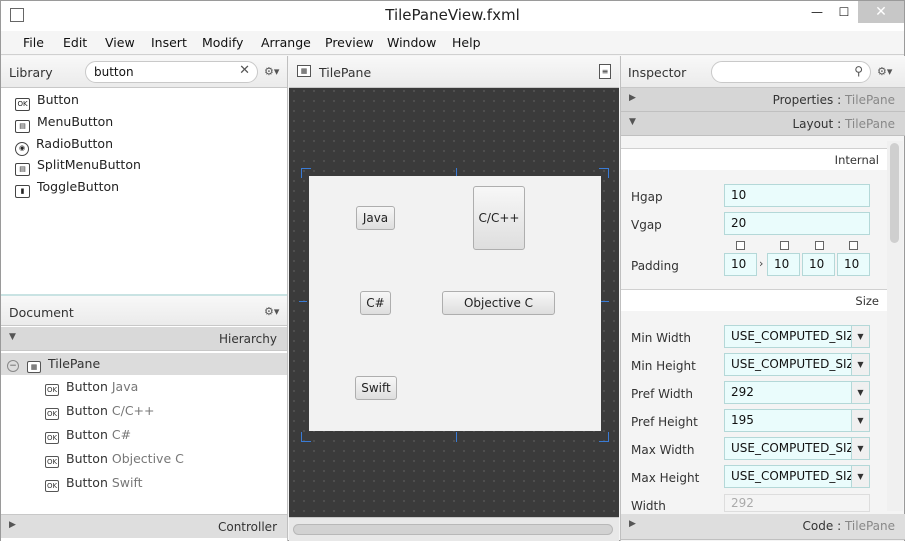  I want to click on java-button: Java, so click(375, 218).